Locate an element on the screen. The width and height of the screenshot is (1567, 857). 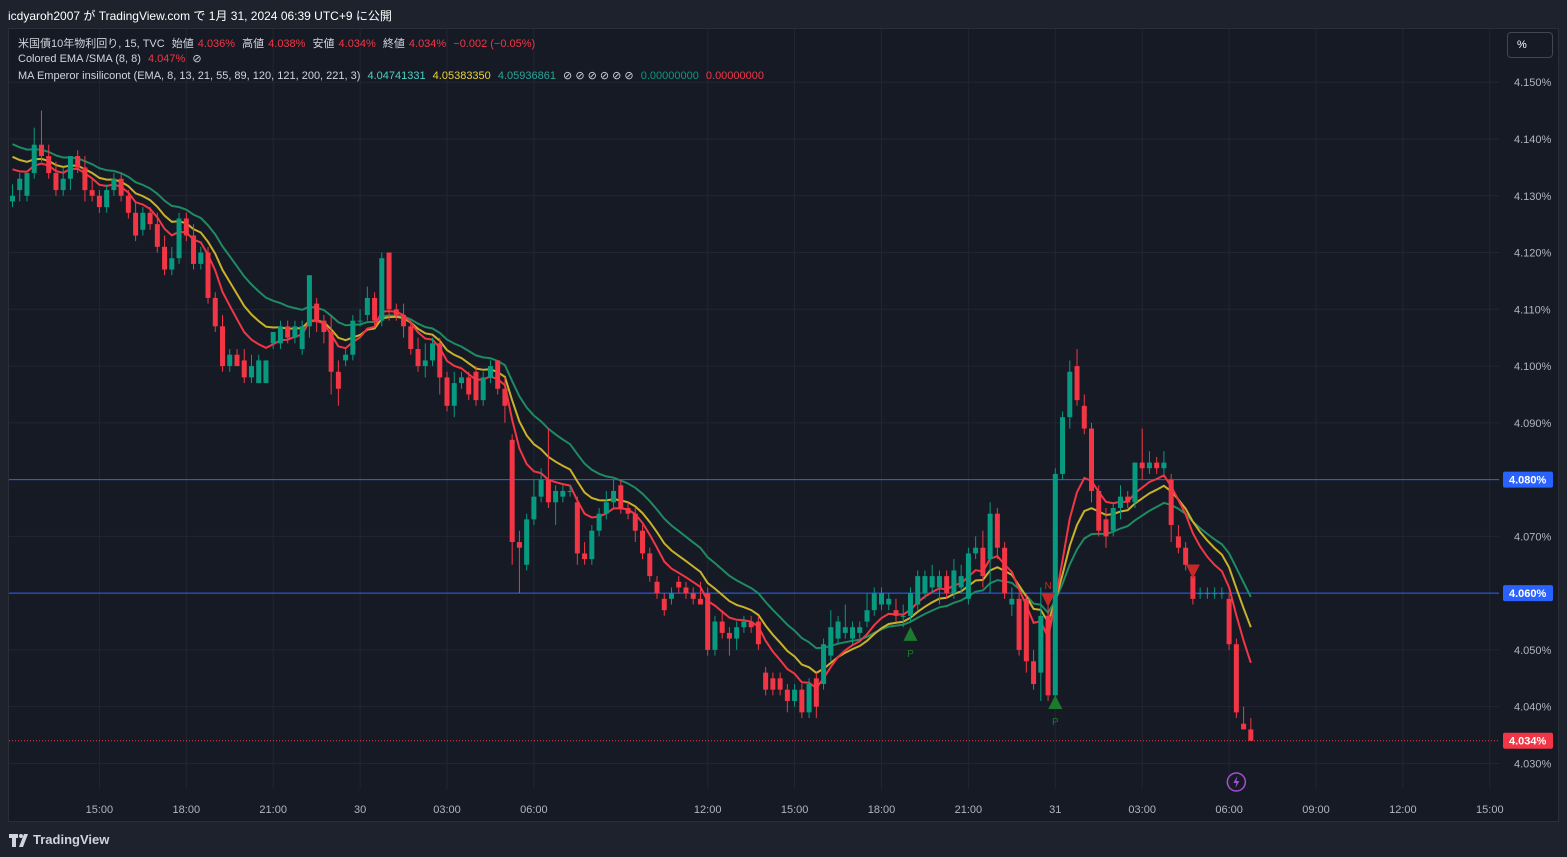
percent-scale-button: % is located at coordinates (1530, 45).